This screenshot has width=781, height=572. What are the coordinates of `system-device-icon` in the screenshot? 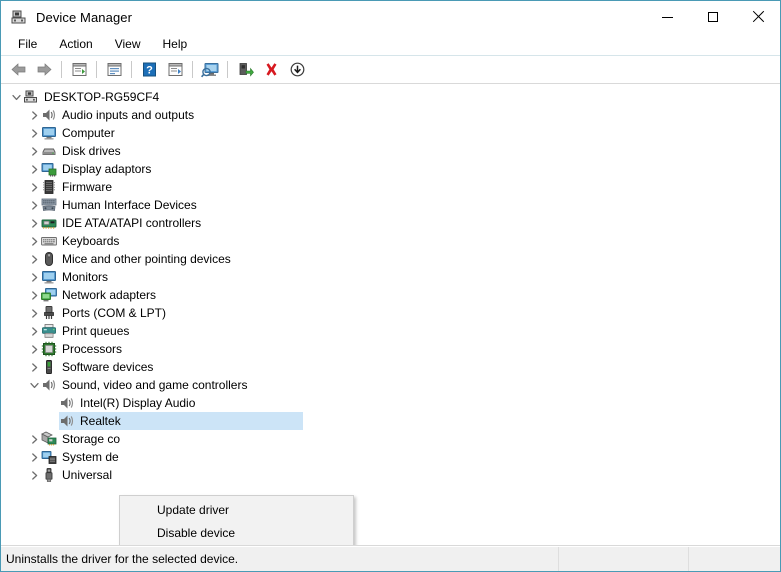 It's located at (49, 457).